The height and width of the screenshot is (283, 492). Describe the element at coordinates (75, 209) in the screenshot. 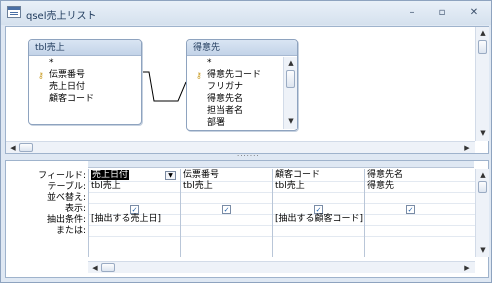

I see `row-label-show: 表示:` at that location.